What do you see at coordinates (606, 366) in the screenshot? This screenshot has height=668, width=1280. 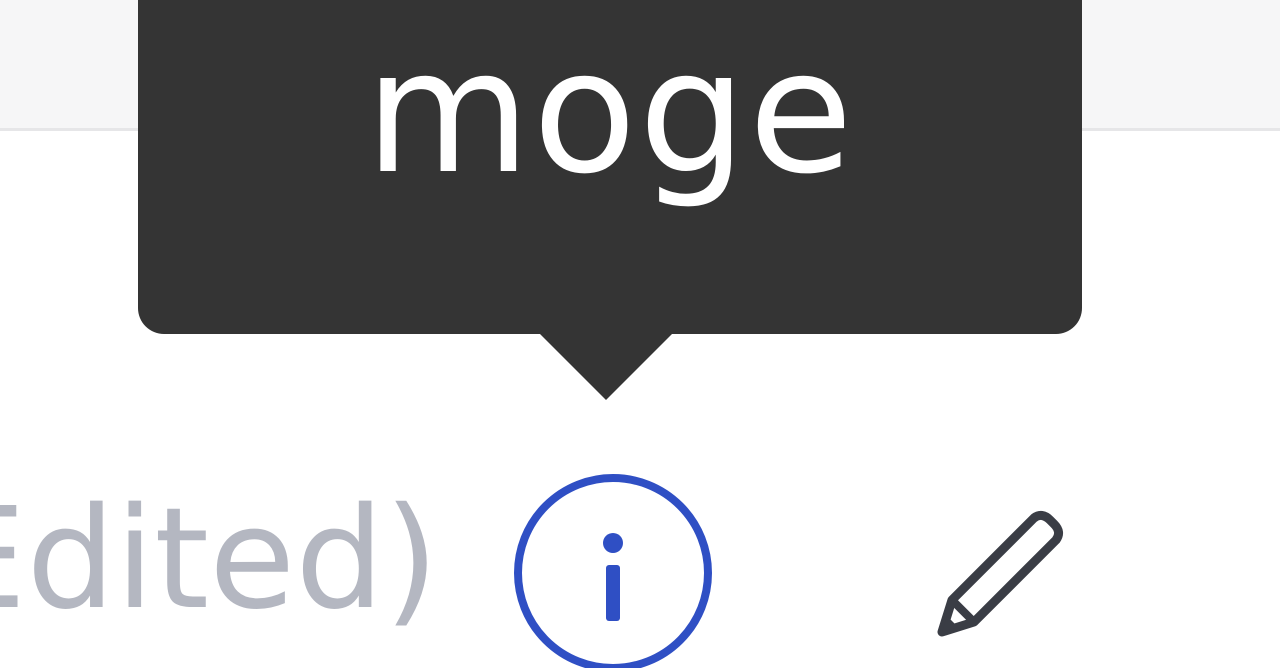 I see `tooltip-arrow` at bounding box center [606, 366].